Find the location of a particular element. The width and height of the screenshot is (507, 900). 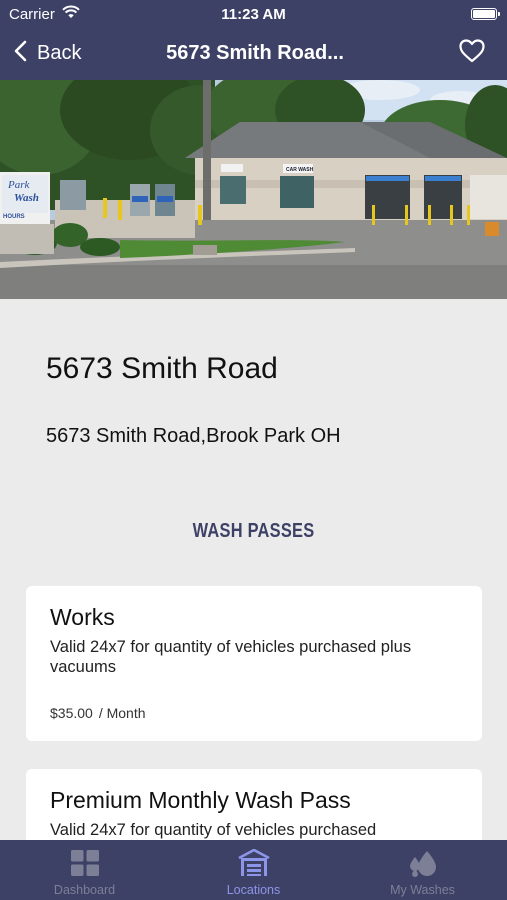

tab-locations: Locations is located at coordinates (253, 870).